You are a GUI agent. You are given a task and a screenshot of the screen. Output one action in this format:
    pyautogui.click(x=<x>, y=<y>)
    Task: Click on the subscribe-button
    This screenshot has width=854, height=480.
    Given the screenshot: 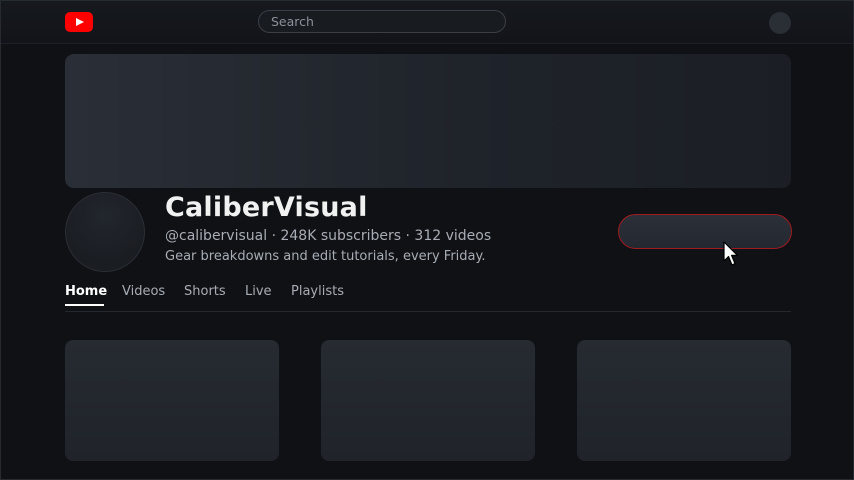 What is the action you would take?
    pyautogui.click(x=705, y=231)
    